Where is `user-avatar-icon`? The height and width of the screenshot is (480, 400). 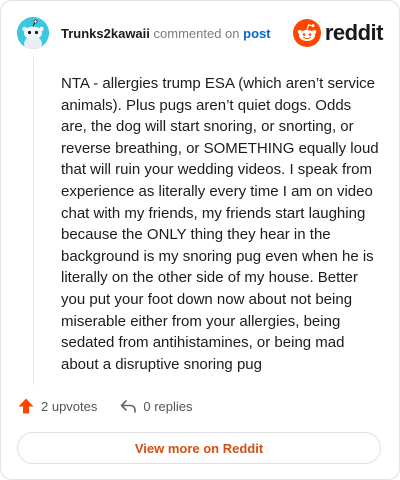
user-avatar-icon is located at coordinates (33, 33).